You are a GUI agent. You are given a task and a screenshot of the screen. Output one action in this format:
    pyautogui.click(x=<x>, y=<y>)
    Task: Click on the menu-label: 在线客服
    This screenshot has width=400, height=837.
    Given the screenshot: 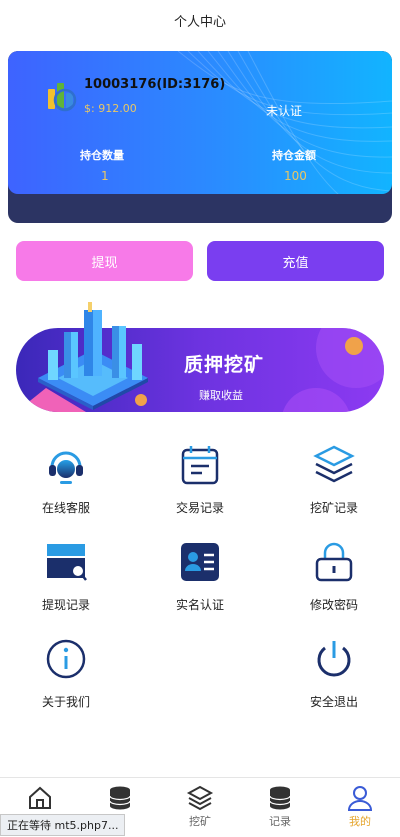 What is the action you would take?
    pyautogui.click(x=65, y=508)
    